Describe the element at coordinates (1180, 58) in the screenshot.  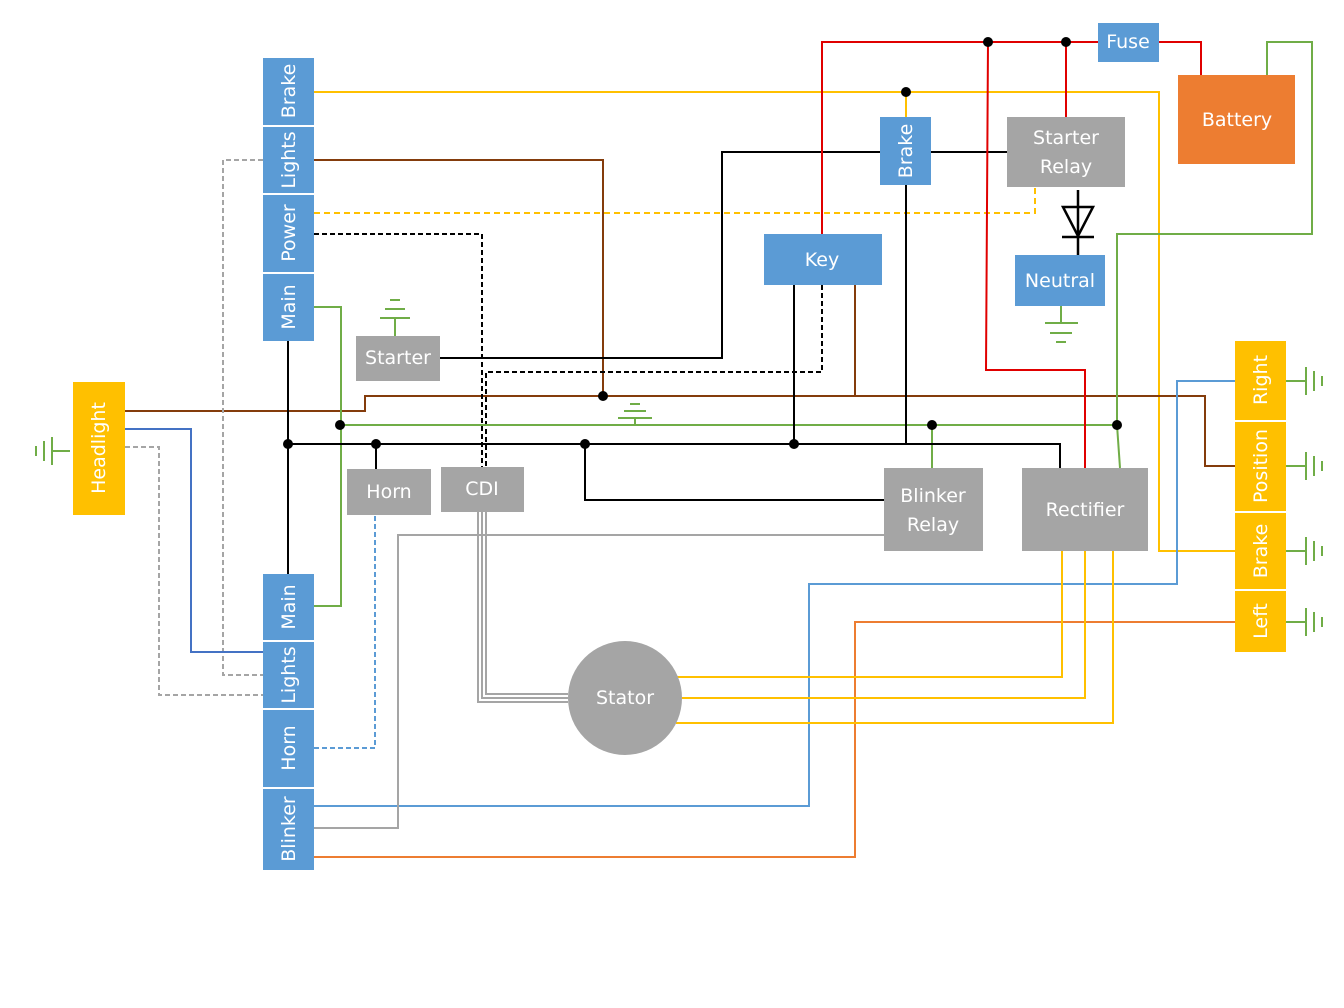
I see `wire-red-battery` at that location.